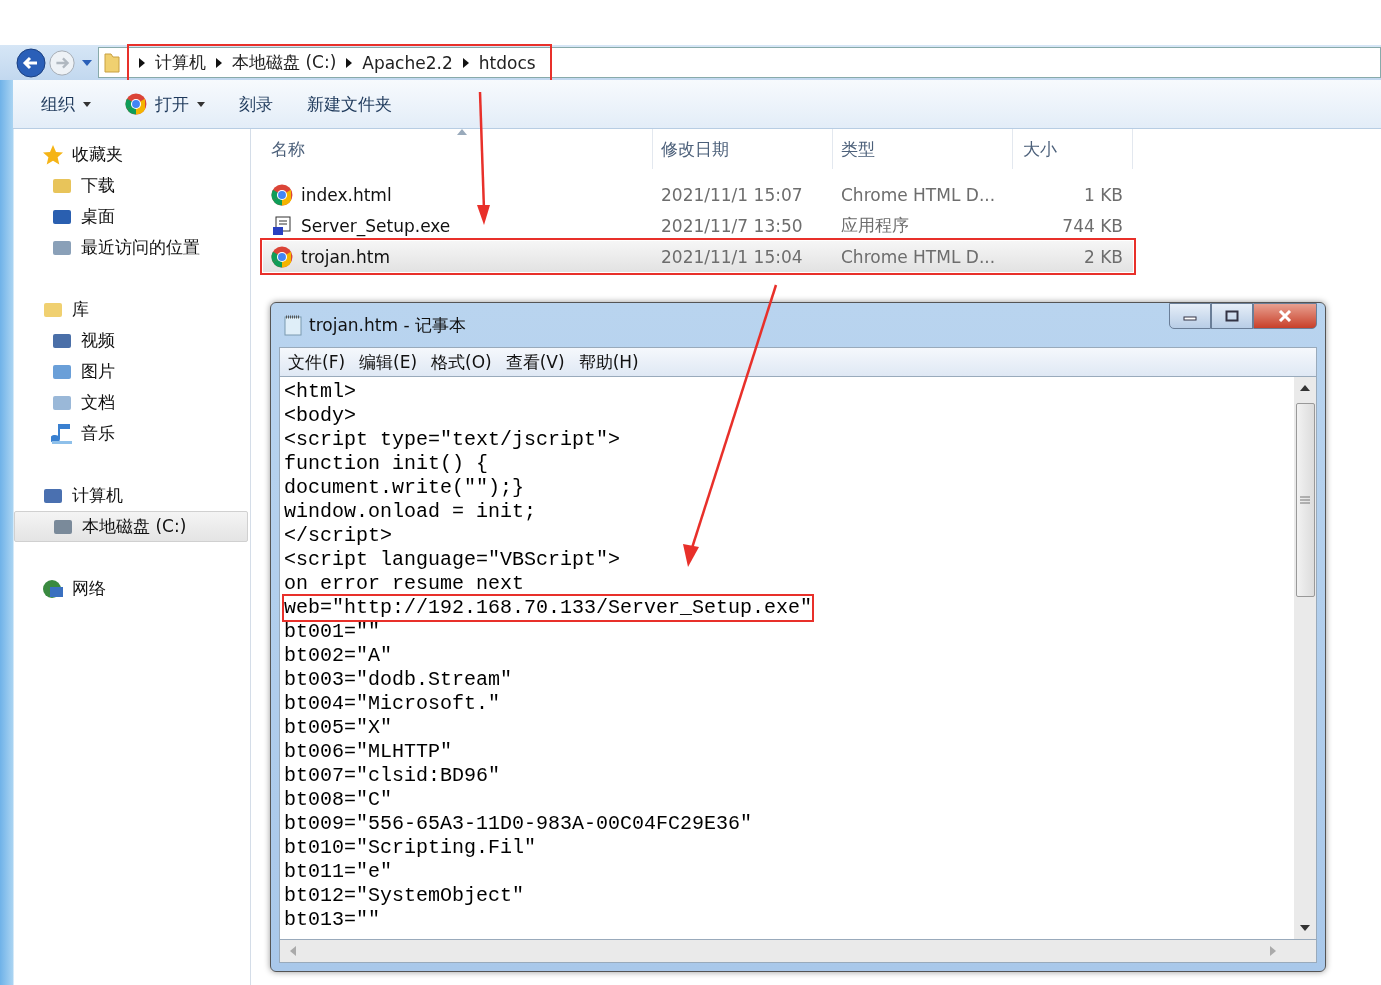 This screenshot has width=1381, height=985. What do you see at coordinates (346, 194) in the screenshot?
I see `file-name: index.html` at bounding box center [346, 194].